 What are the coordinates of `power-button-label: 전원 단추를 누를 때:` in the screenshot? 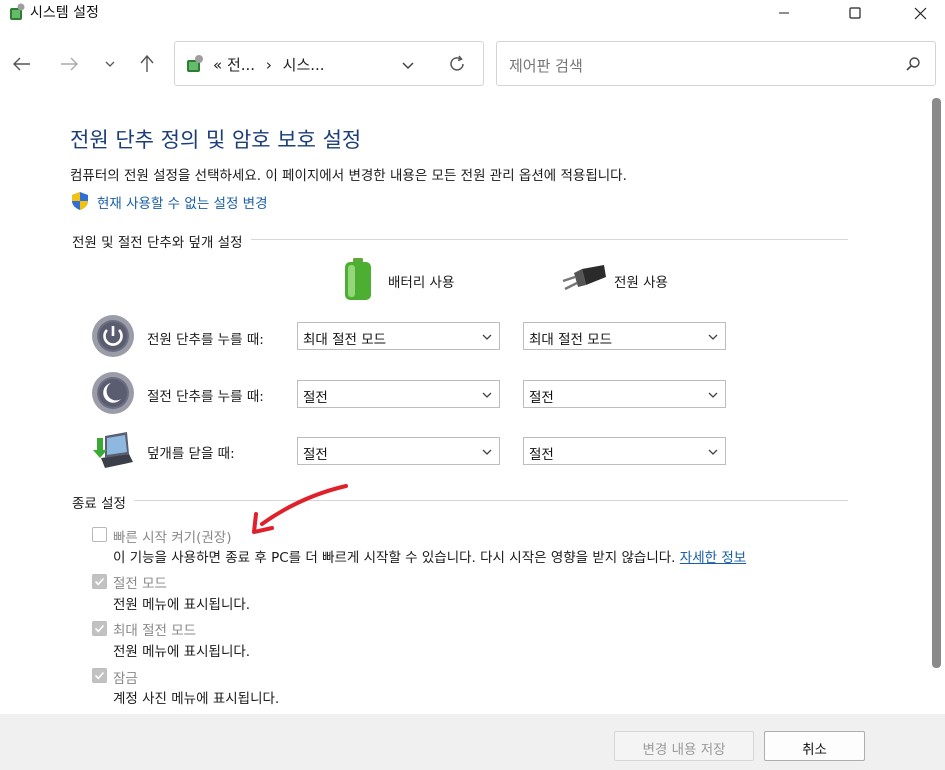 It's located at (205, 340).